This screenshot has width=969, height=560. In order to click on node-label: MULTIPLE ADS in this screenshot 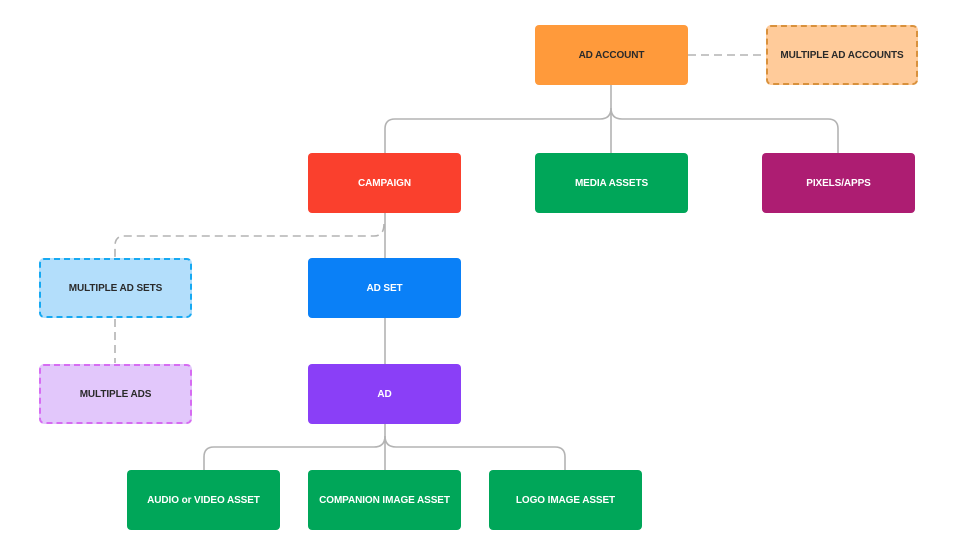, I will do `click(115, 394)`.